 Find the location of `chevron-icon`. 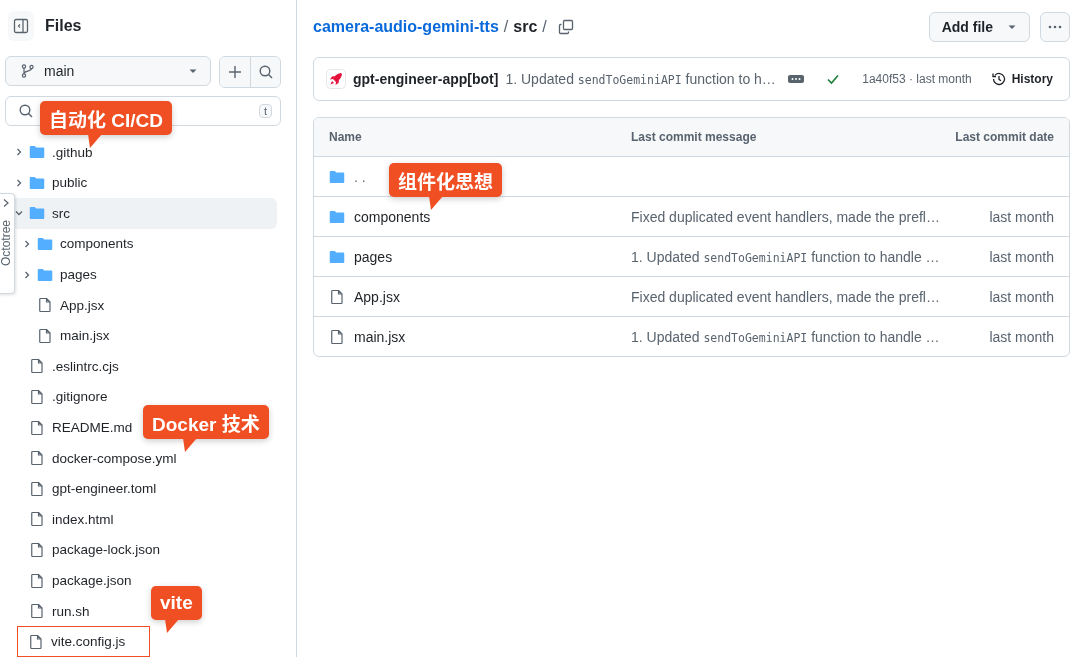

chevron-icon is located at coordinates (6, 203).